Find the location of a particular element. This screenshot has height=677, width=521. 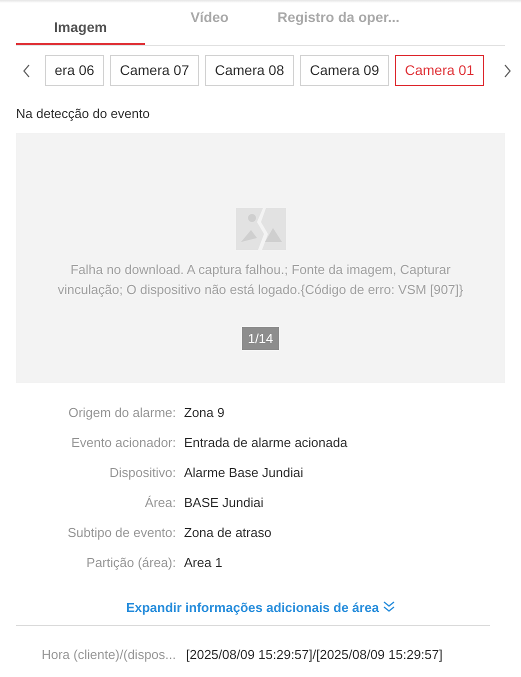

detail-value: Zona 9 is located at coordinates (204, 413).